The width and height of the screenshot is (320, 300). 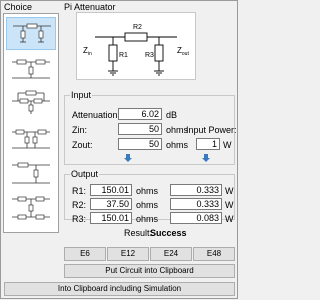 I want to click on input-power-label: Input Power:, so click(x=211, y=130).